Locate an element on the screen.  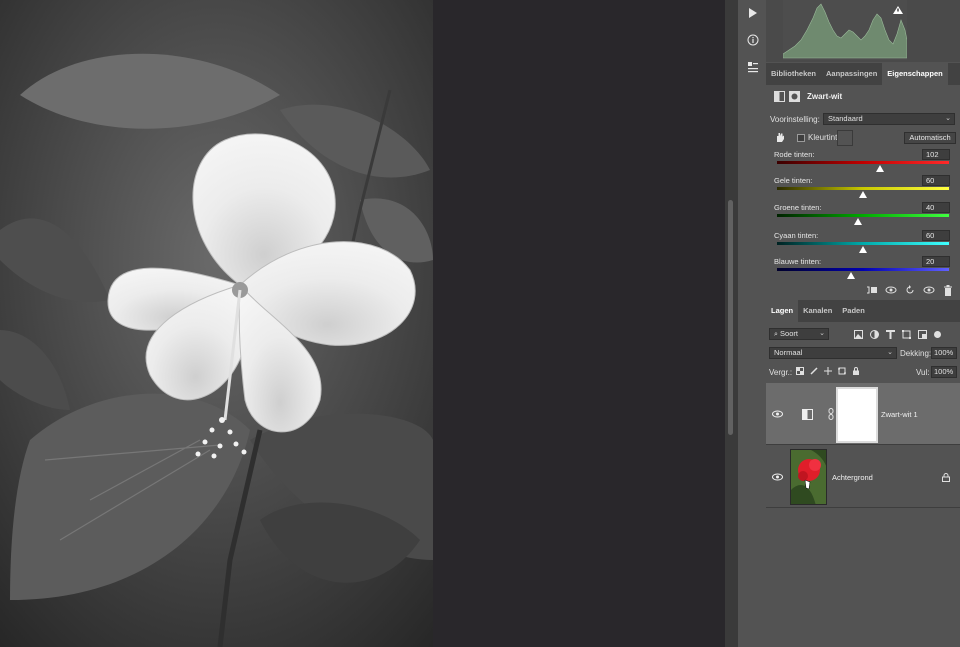
shape-layer-filter-icon is located at coordinates (906, 334).